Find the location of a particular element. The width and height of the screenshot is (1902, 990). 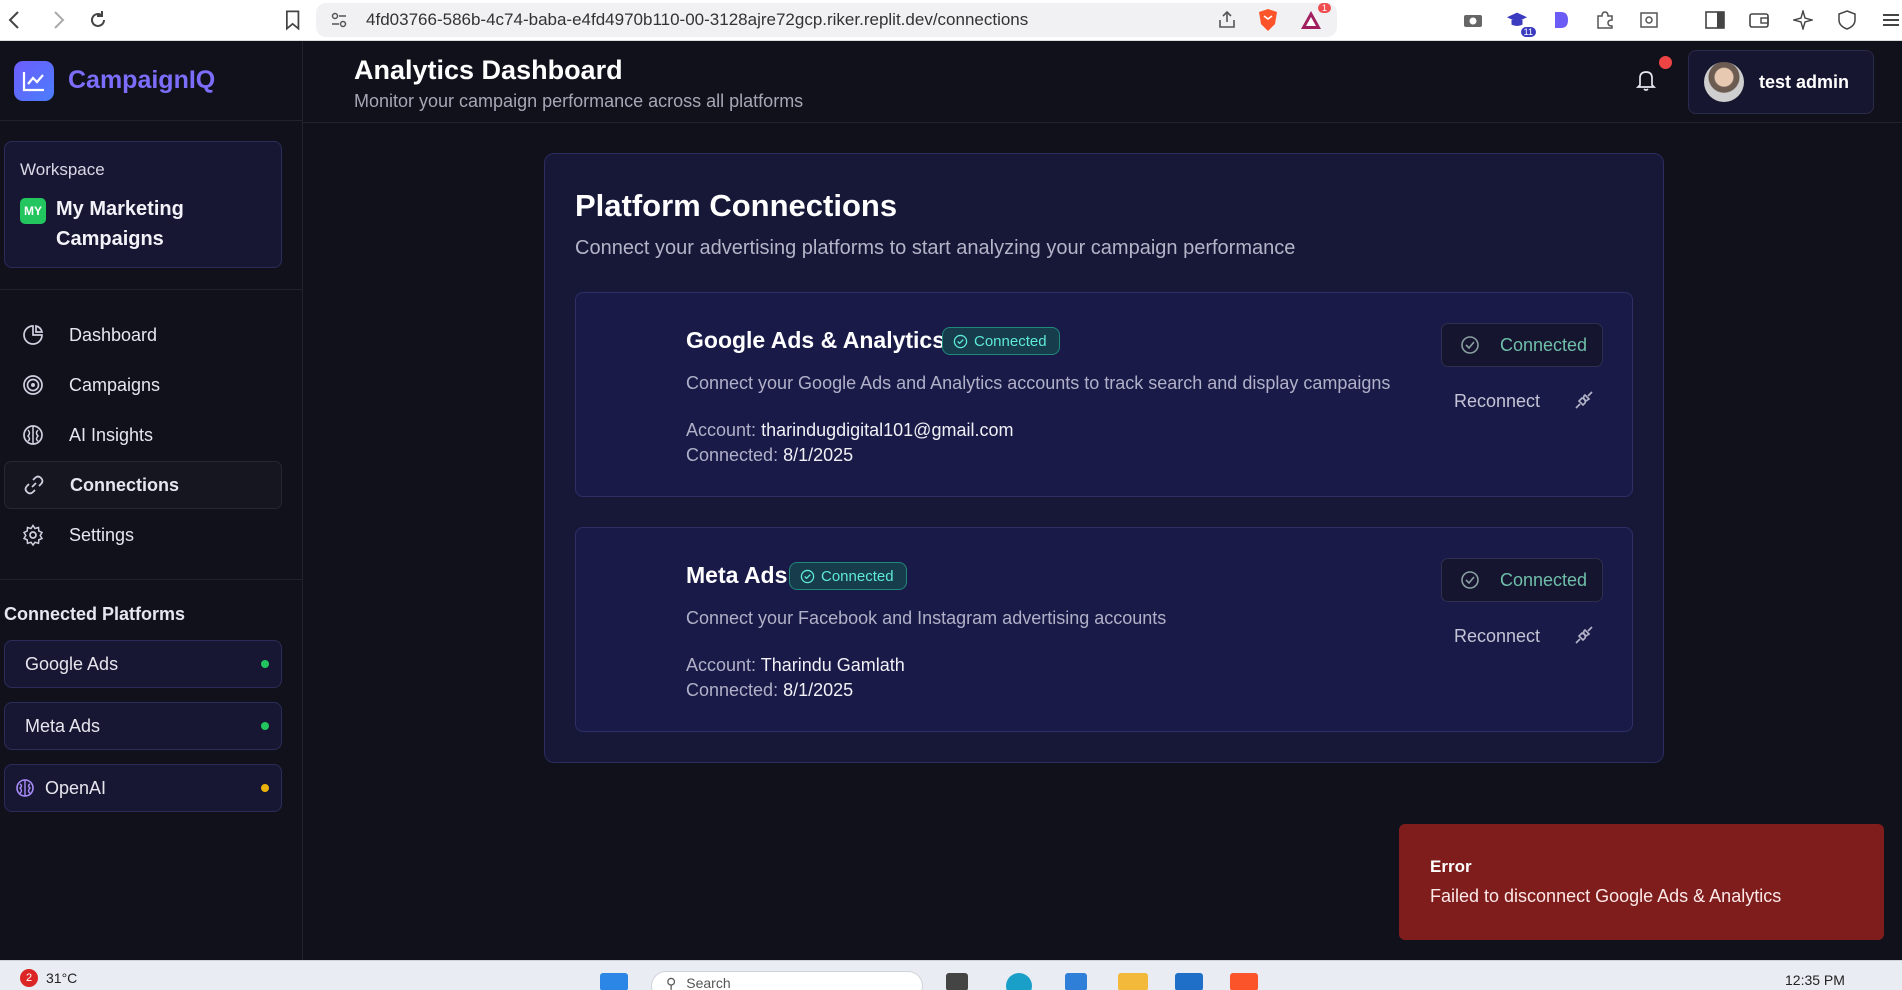

notepad-icon is located at coordinates (1076, 981).